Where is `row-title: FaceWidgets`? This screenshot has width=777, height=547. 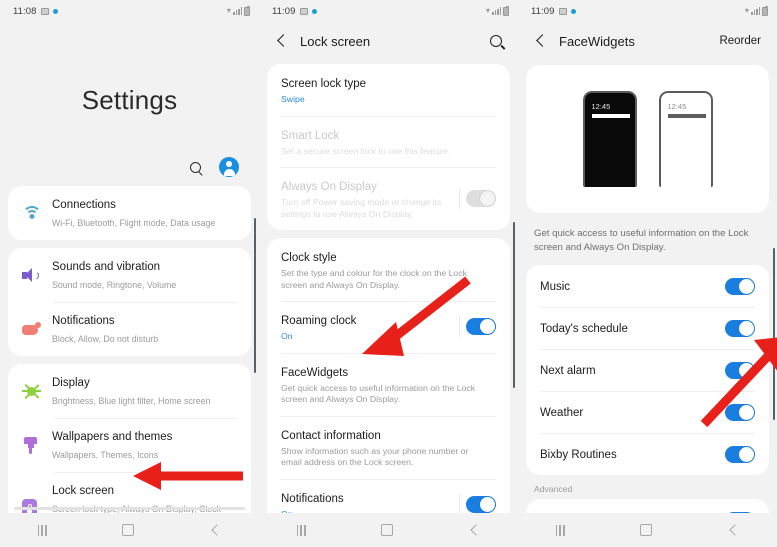
row-title: FaceWidgets is located at coordinates (315, 372).